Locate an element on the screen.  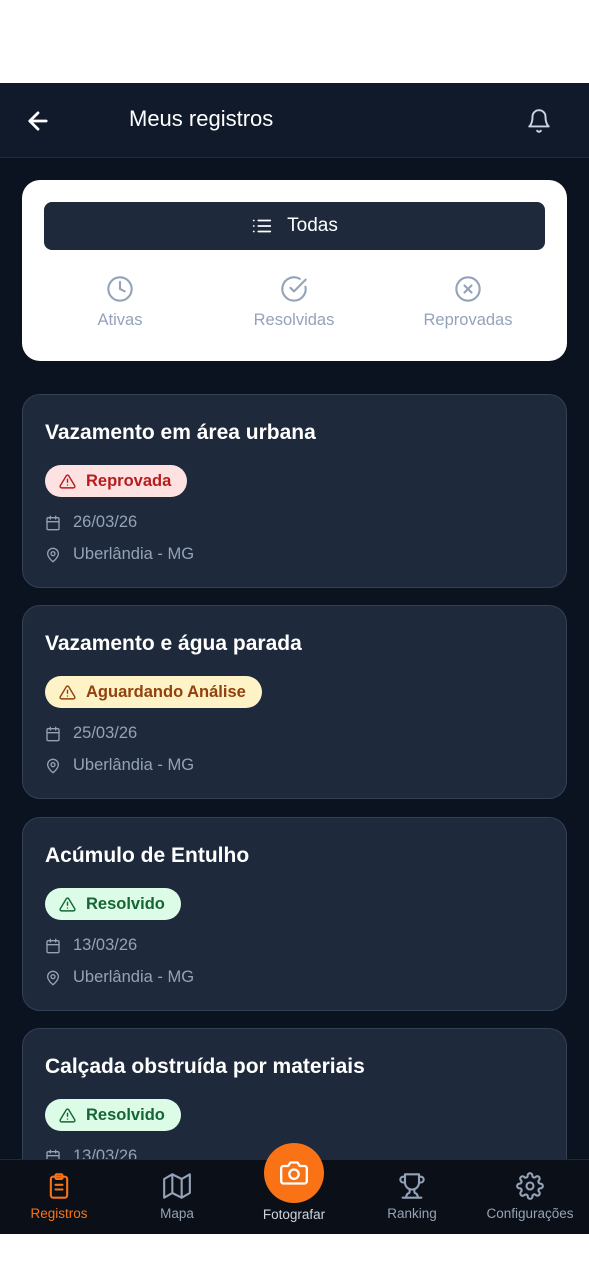
record-title: Vazamento e água parada is located at coordinates (173, 643).